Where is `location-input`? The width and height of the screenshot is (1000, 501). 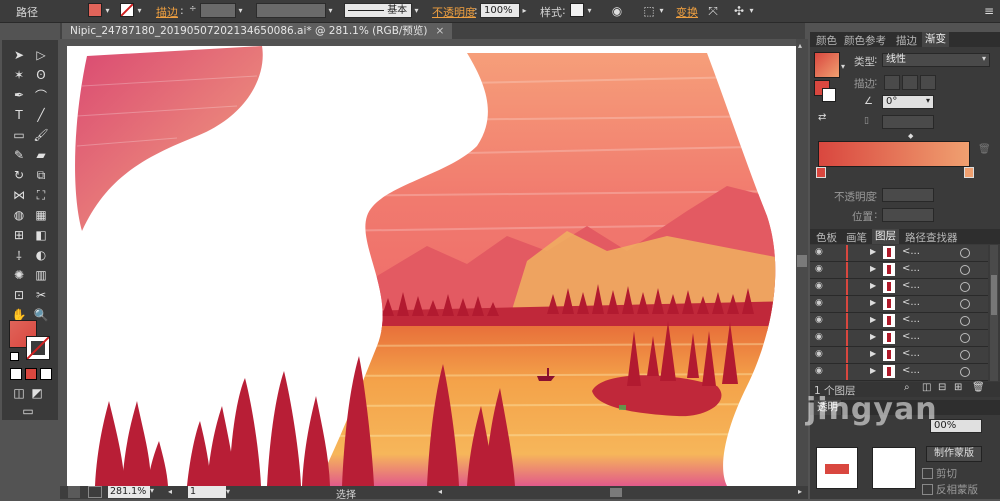
location-input is located at coordinates (908, 215).